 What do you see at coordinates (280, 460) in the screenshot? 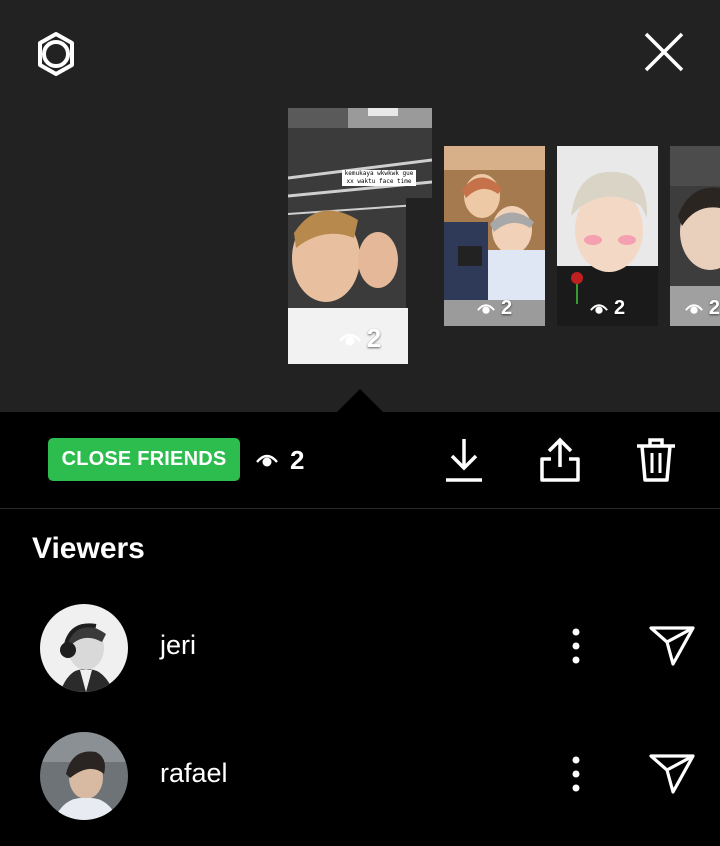
I see `view-count: 2` at bounding box center [280, 460].